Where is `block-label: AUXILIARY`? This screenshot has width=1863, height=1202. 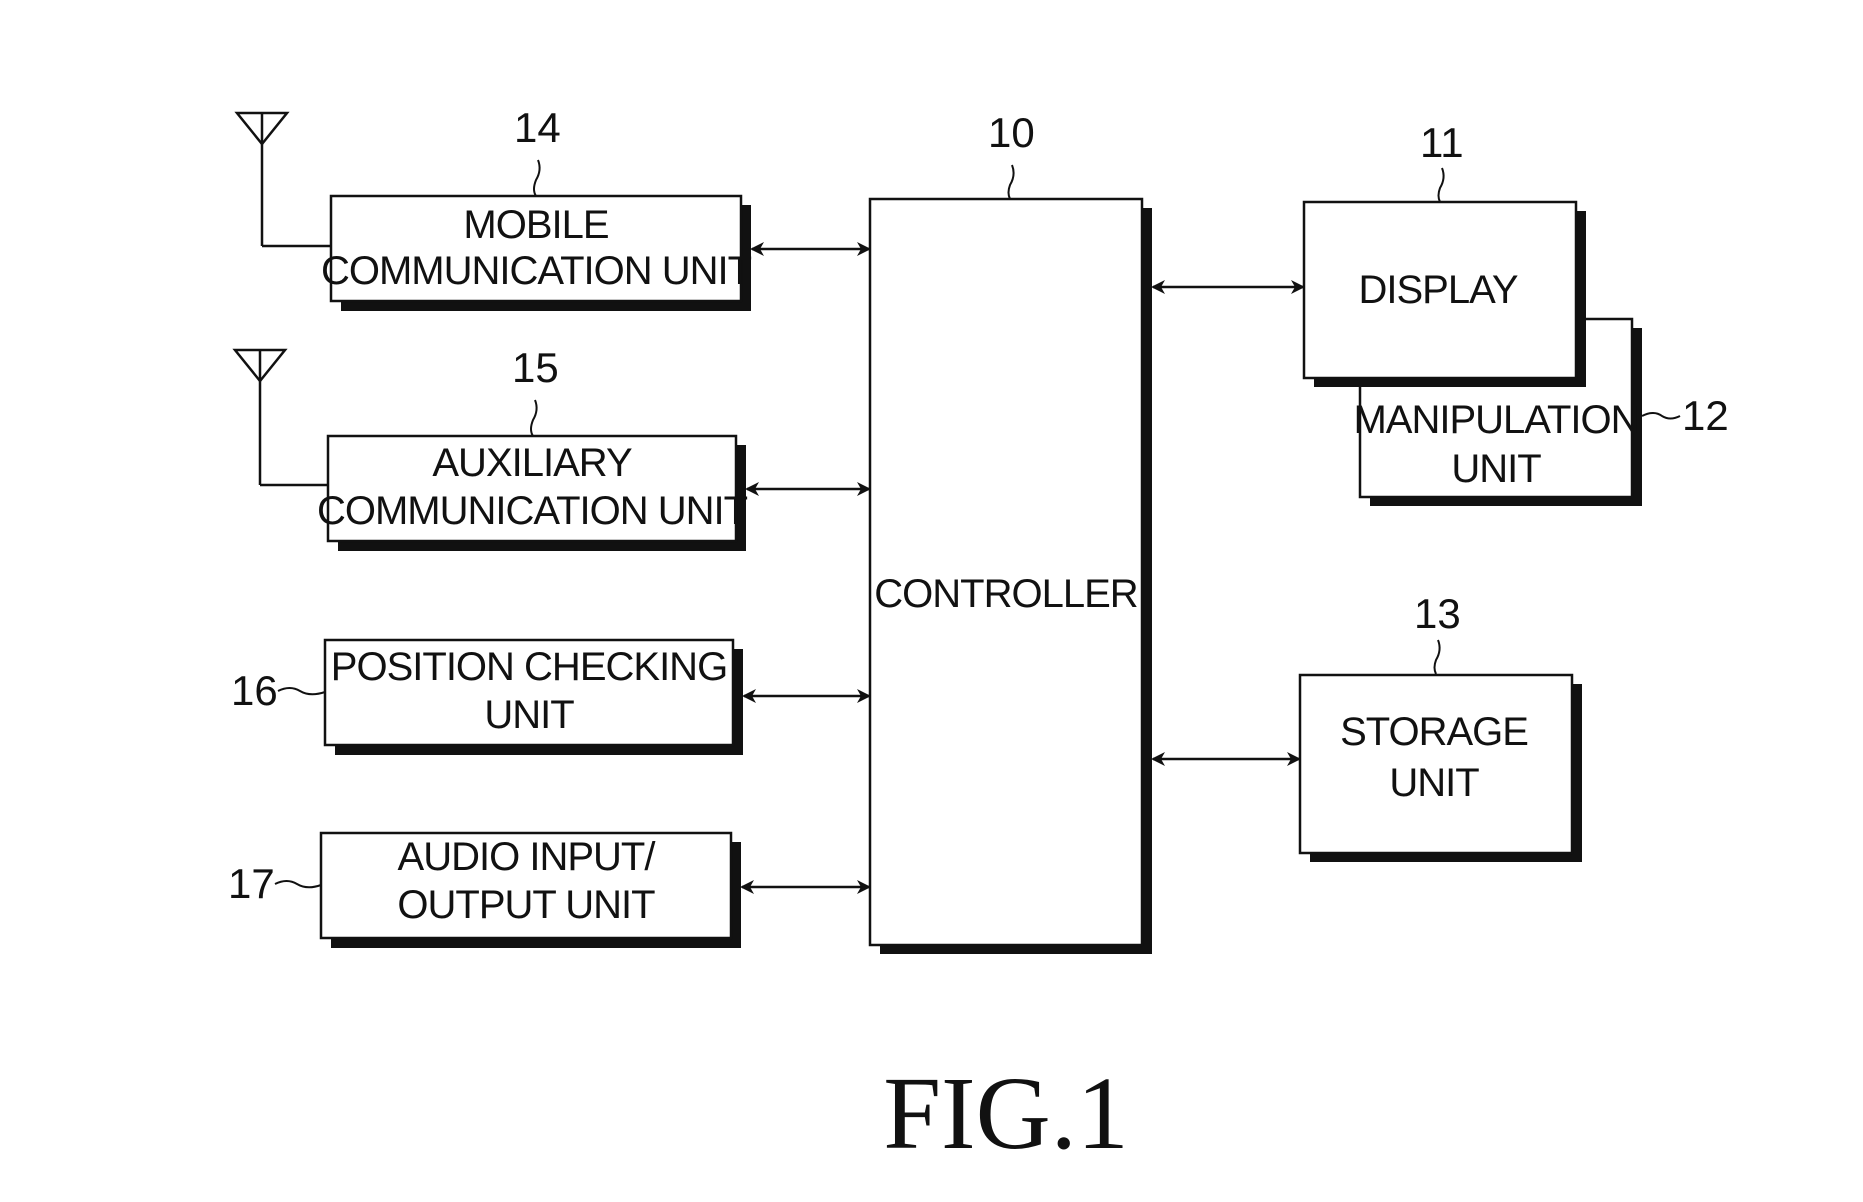 block-label: AUXILIARY is located at coordinates (532, 463).